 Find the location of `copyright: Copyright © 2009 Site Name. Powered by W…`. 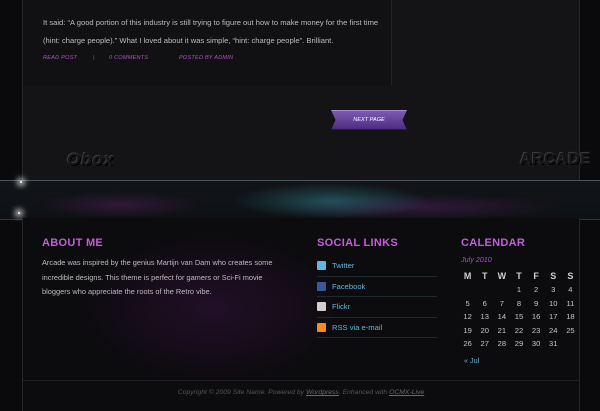

copyright: Copyright © 2009 Site Name. Powered by W… is located at coordinates (301, 392).